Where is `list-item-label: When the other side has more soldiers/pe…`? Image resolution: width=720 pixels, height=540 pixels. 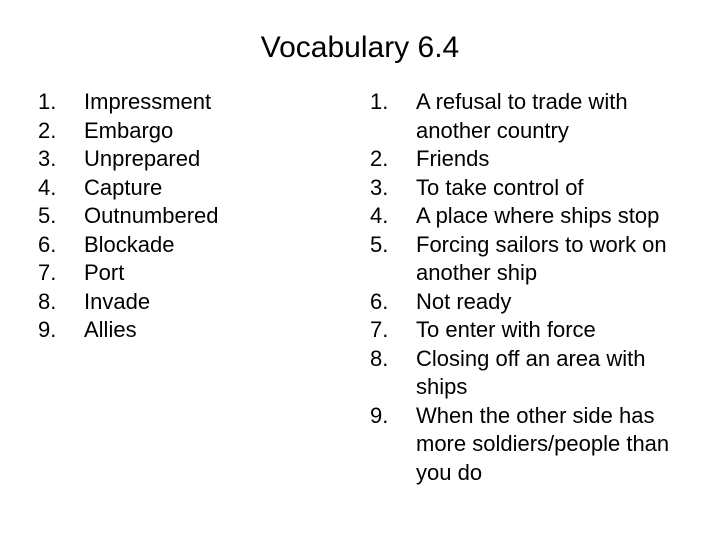 list-item-label: When the other side has more soldiers/pe… is located at coordinates (543, 443).